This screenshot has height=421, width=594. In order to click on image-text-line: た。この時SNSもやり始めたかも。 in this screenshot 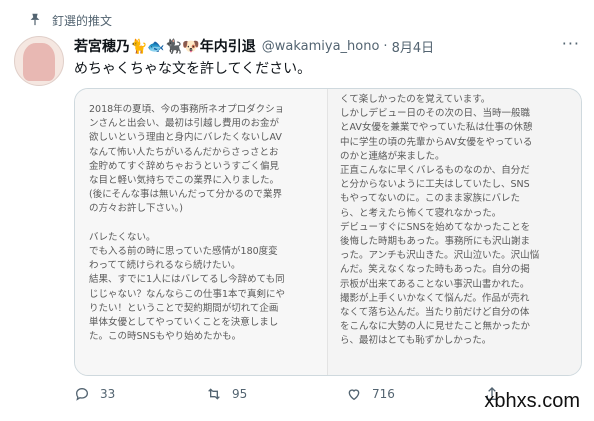, I will do `click(165, 337)`.